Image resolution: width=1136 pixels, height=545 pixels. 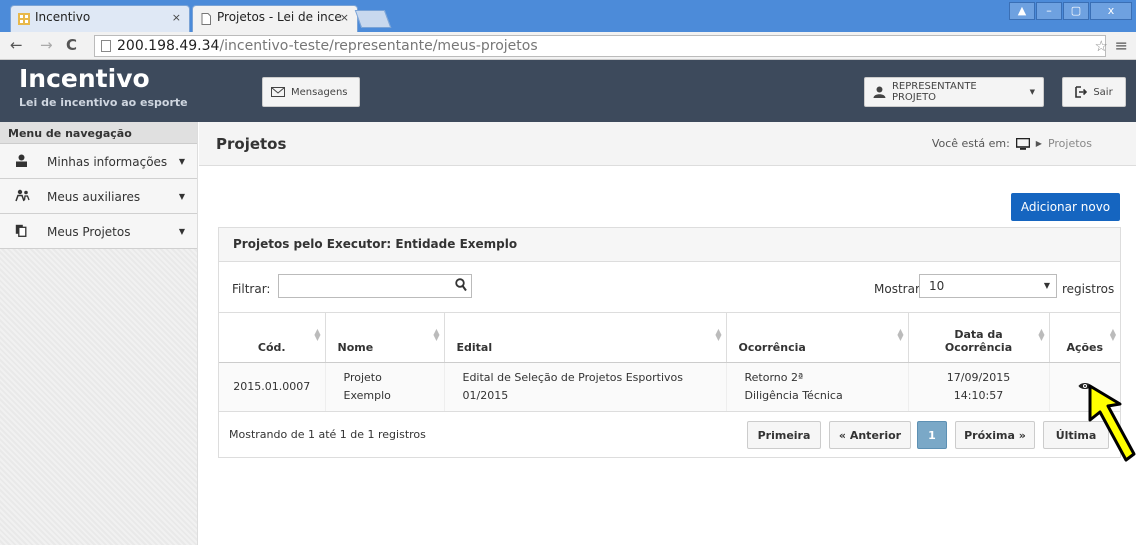 What do you see at coordinates (16, 45) in the screenshot?
I see `back-icon: ←` at bounding box center [16, 45].